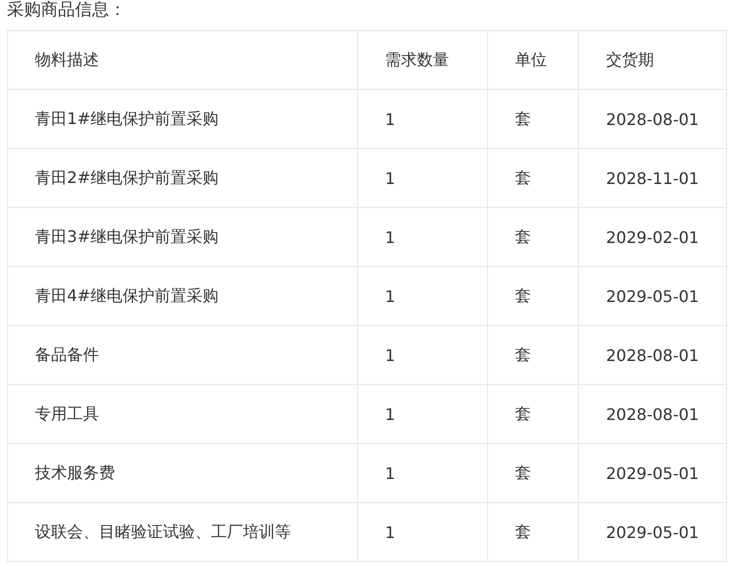 The height and width of the screenshot is (567, 732). Describe the element at coordinates (183, 473) in the screenshot. I see `table-cell: 技术服务费` at that location.